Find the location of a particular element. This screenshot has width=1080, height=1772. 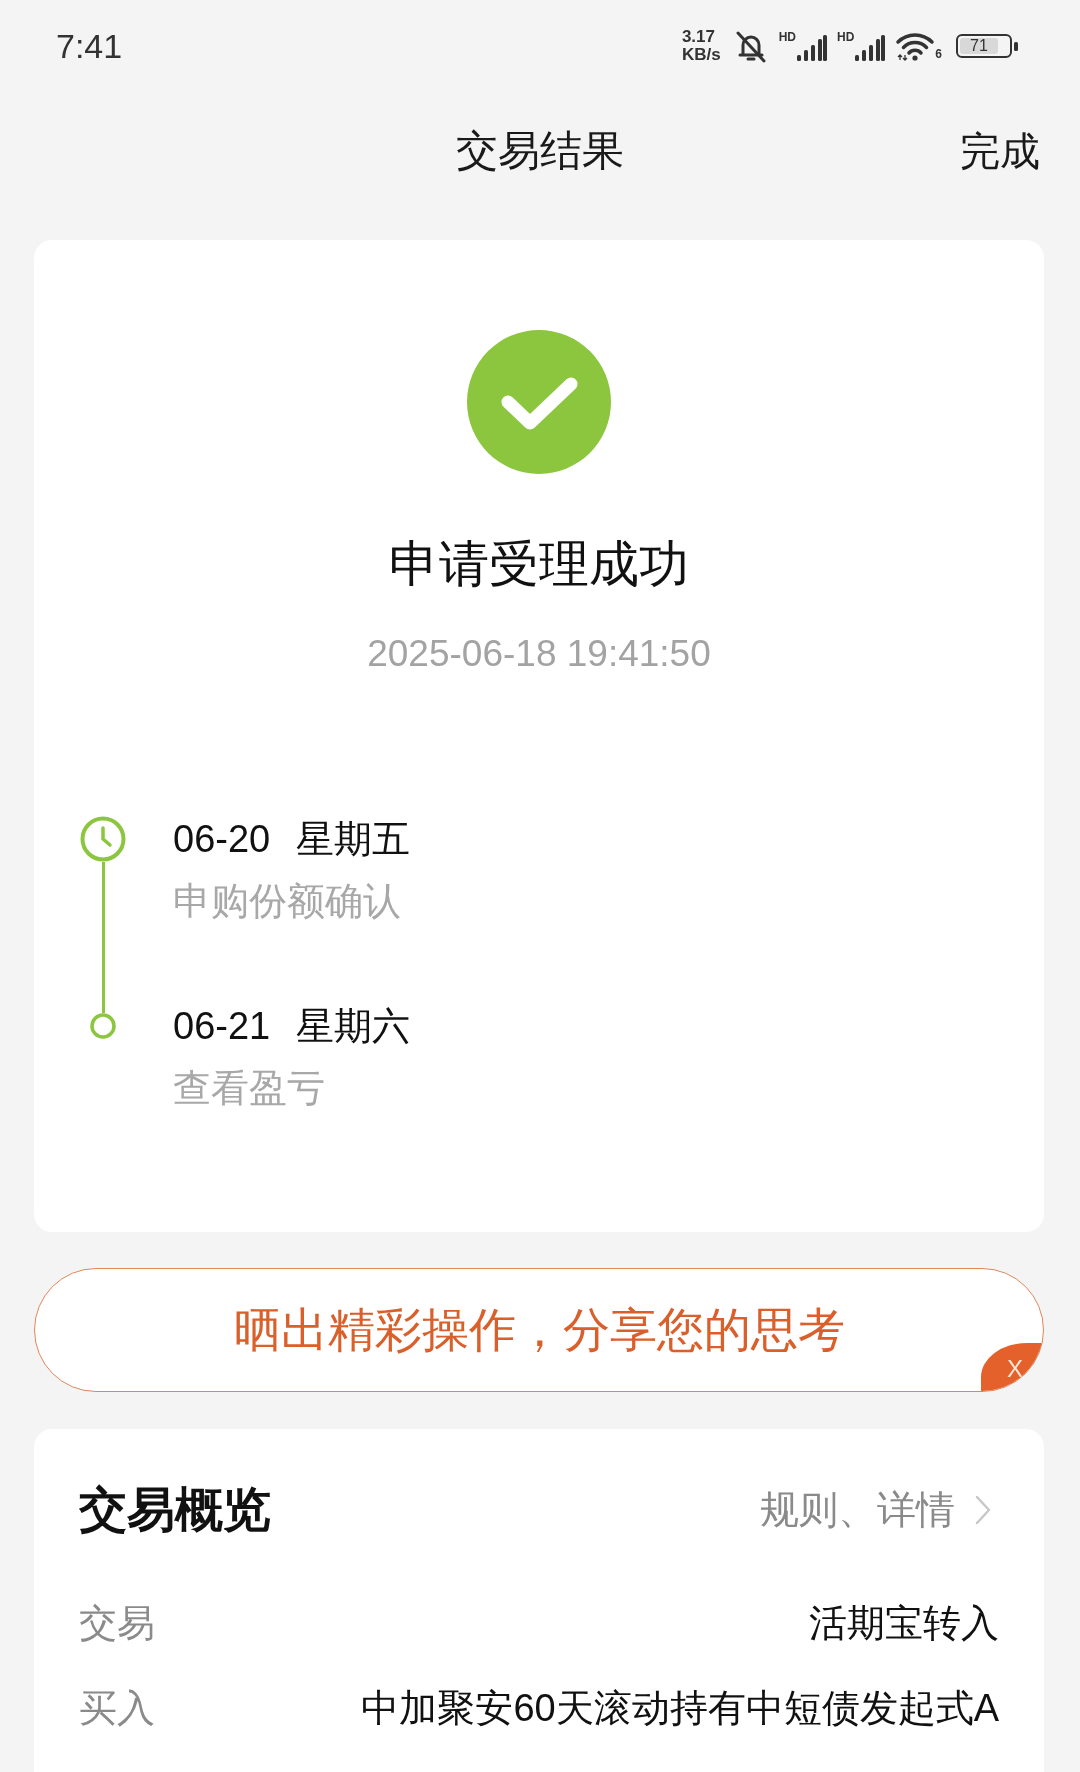

clock-icon is located at coordinates (103, 839).